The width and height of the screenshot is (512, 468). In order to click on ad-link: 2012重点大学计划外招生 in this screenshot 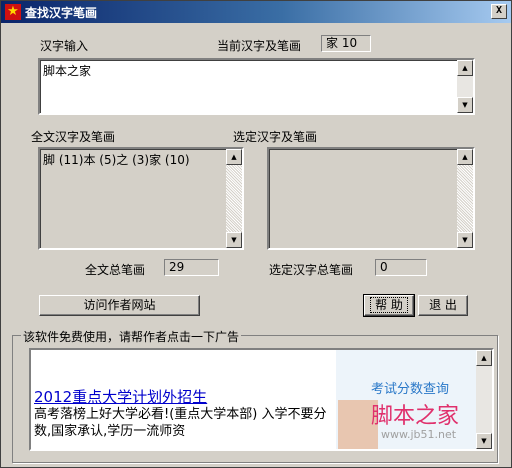, I will do `click(120, 396)`.